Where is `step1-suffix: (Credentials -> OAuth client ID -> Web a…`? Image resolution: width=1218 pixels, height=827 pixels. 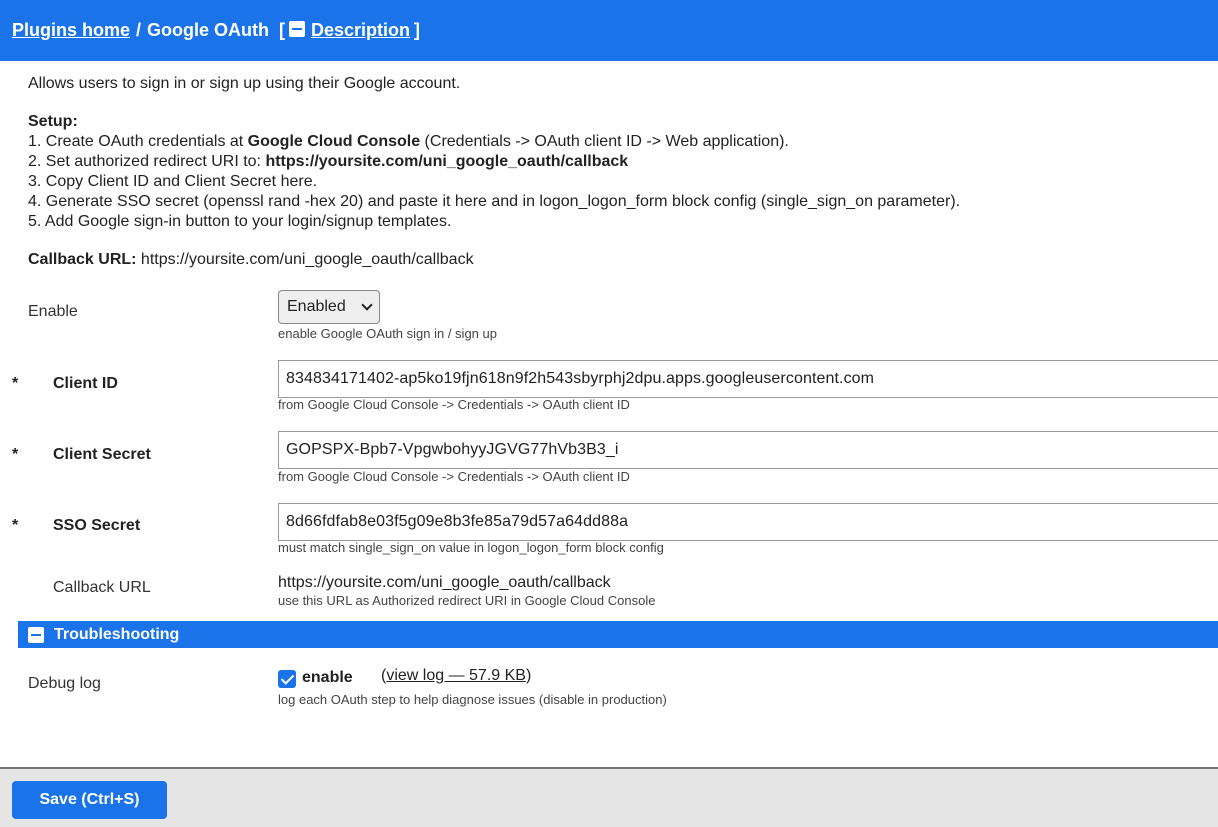
step1-suffix: (Credentials -> OAuth client ID -> Web a… is located at coordinates (604, 141).